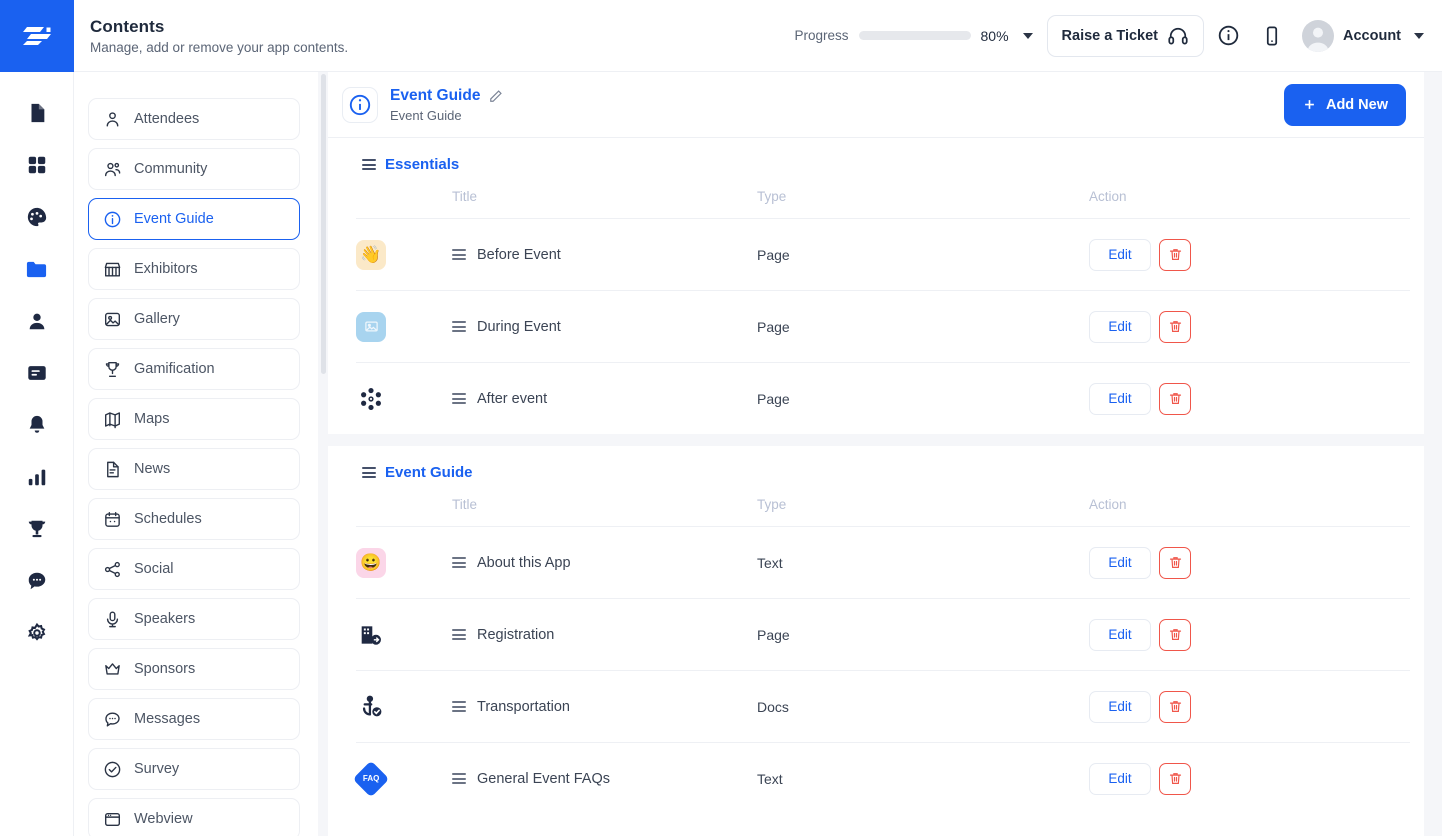 This screenshot has height=836, width=1442. I want to click on column-title: Title, so click(465, 196).